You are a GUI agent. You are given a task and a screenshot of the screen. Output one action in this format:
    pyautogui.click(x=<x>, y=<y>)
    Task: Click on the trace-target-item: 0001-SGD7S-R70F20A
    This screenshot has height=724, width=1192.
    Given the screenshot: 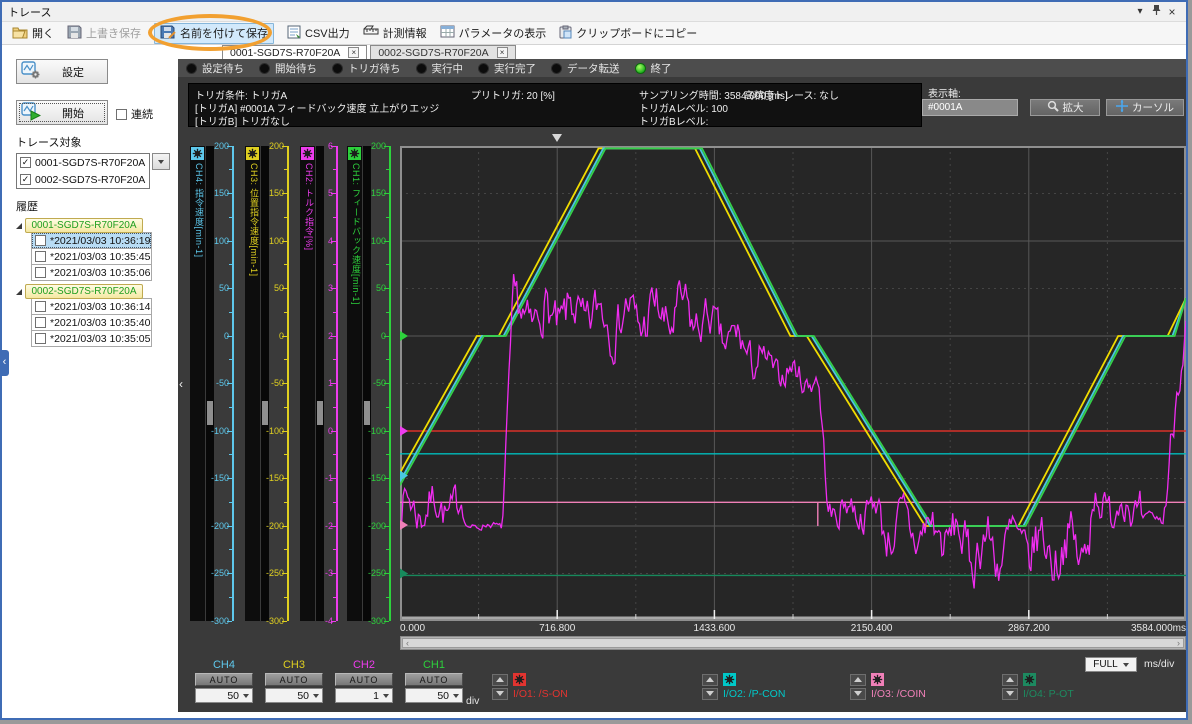 What is the action you would take?
    pyautogui.click(x=83, y=162)
    